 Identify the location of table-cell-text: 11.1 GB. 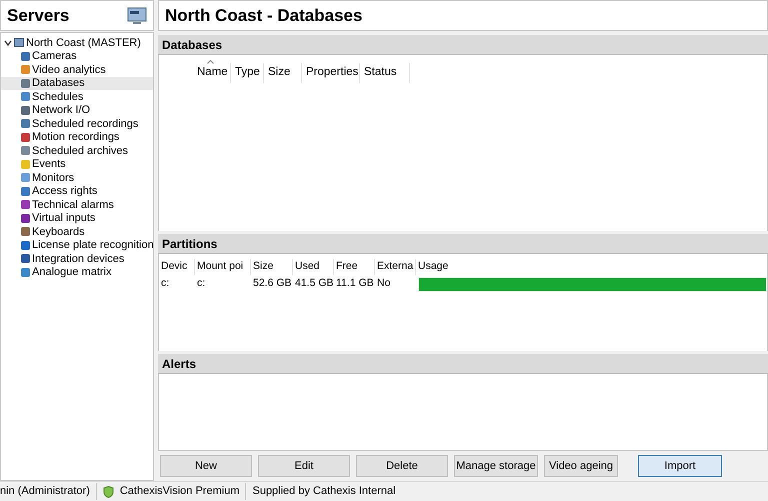
(355, 284).